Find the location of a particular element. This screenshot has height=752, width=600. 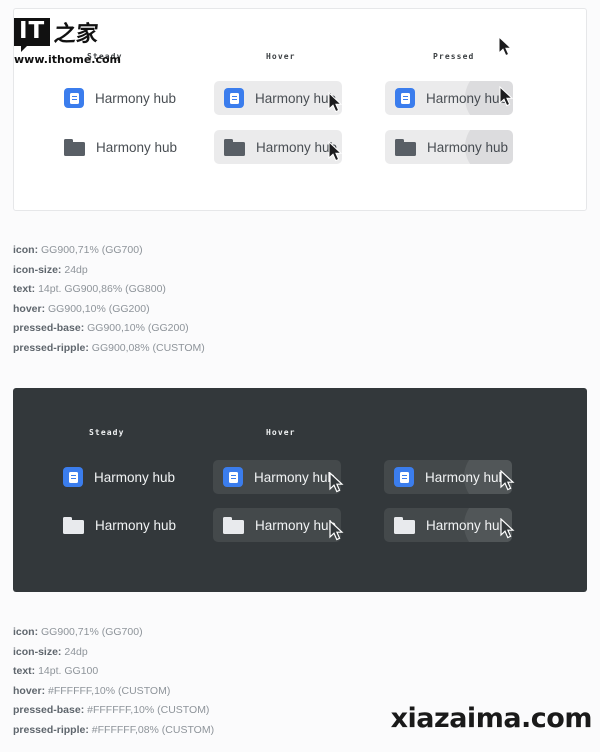

column-header-steady: Steady is located at coordinates (107, 432).